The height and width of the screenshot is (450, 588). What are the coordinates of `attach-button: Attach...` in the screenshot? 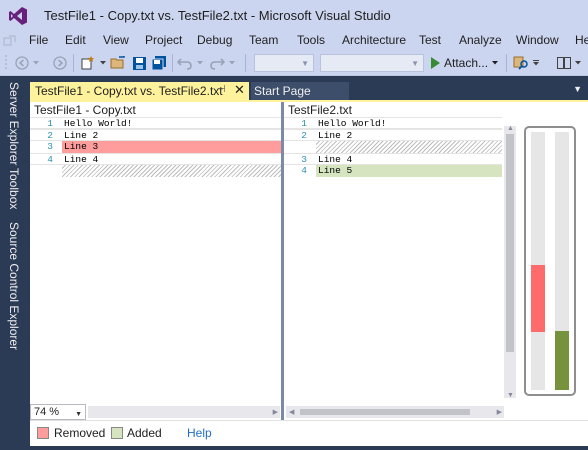 It's located at (464, 63).